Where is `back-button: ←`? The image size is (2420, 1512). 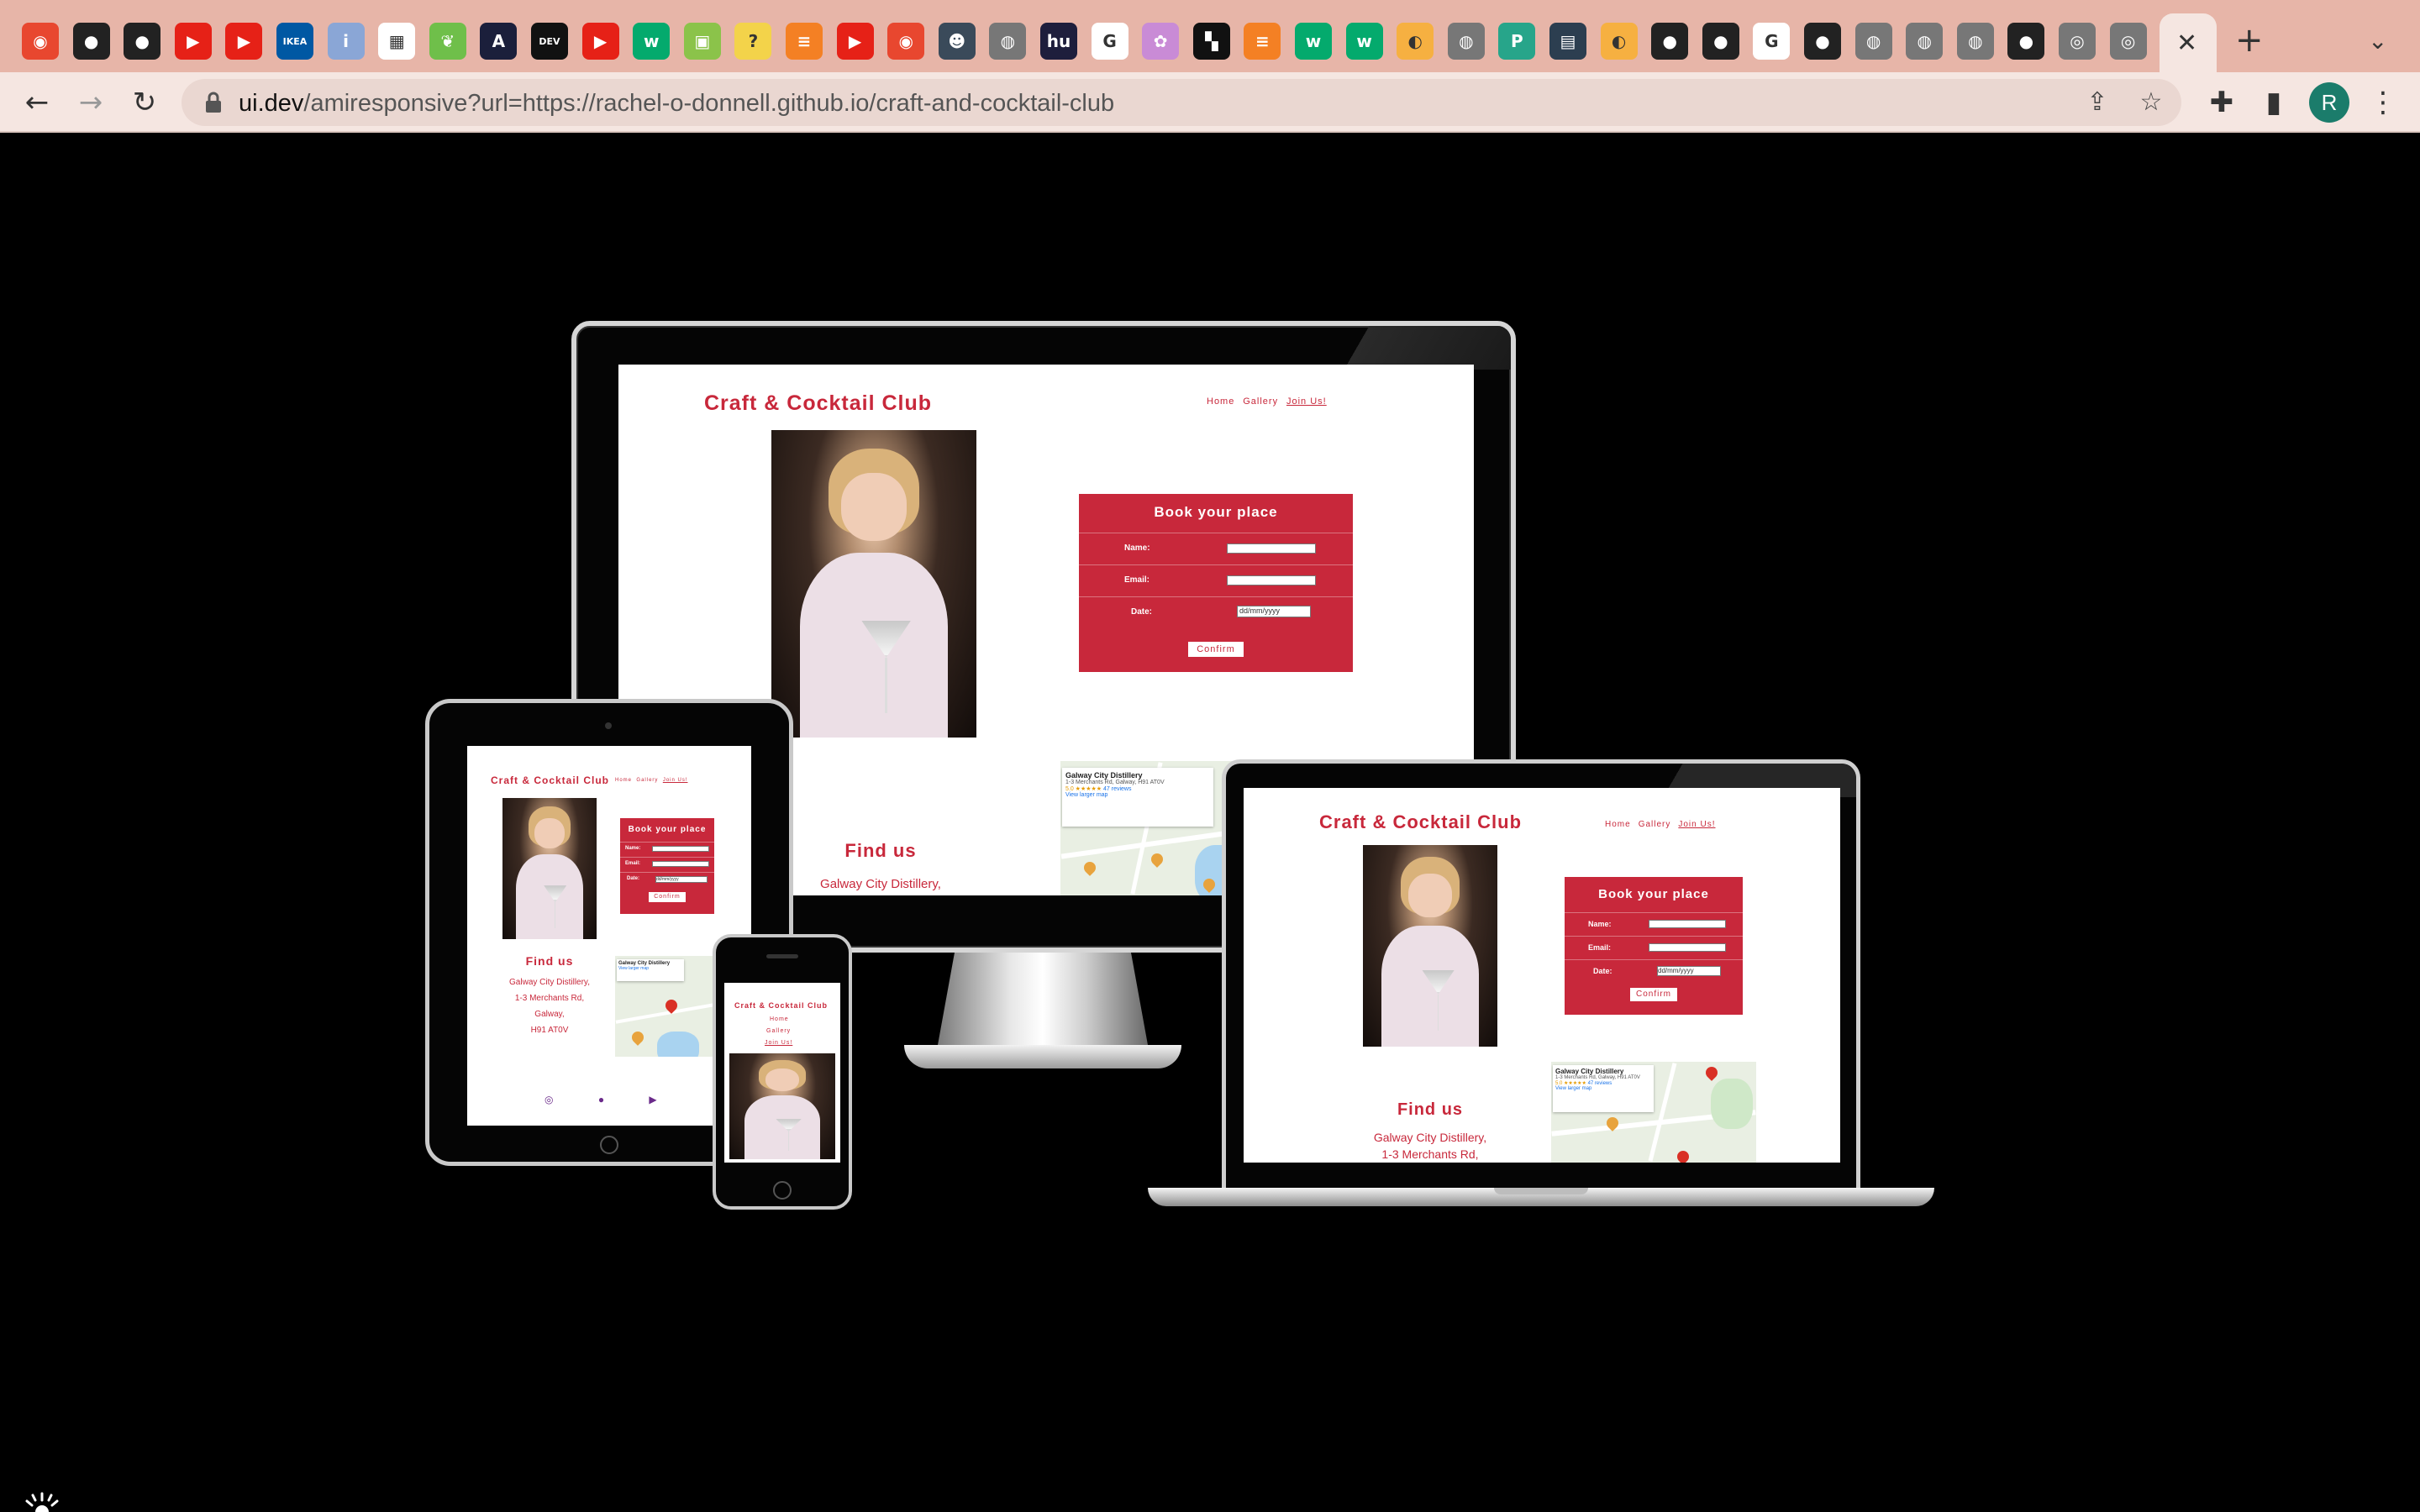 back-button: ← is located at coordinates (36, 102).